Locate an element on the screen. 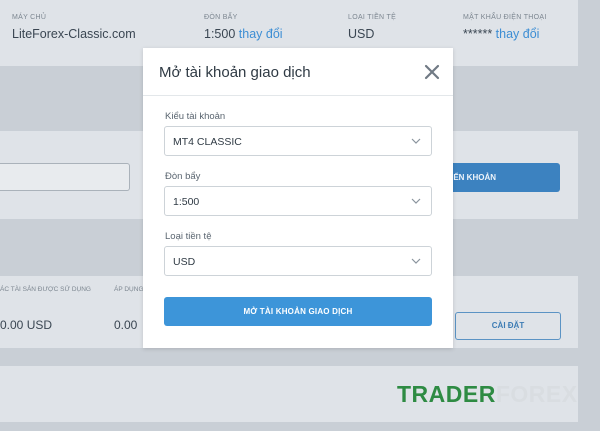 Image resolution: width=600 pixels, height=431 pixels. currency-select-value: USD is located at coordinates (184, 262).